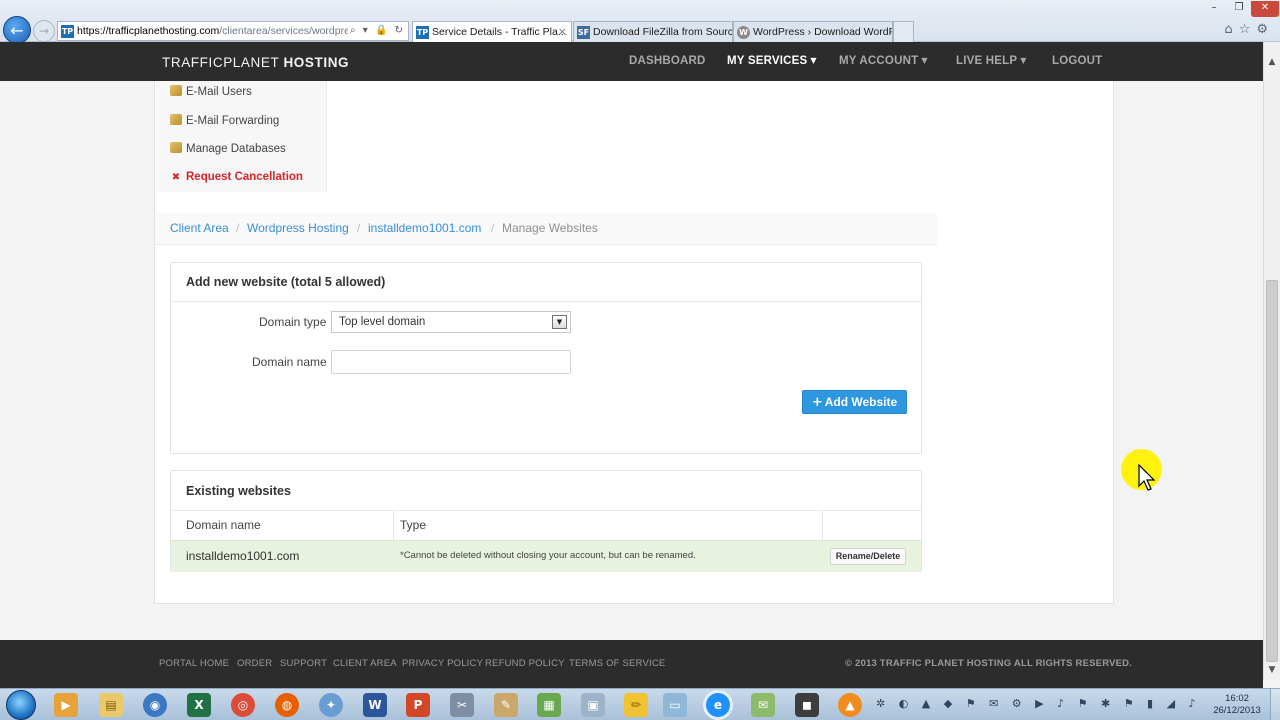 This screenshot has height=720, width=1280. What do you see at coordinates (194, 663) in the screenshot?
I see `footer-link-portal-home: PORTAL HOME` at bounding box center [194, 663].